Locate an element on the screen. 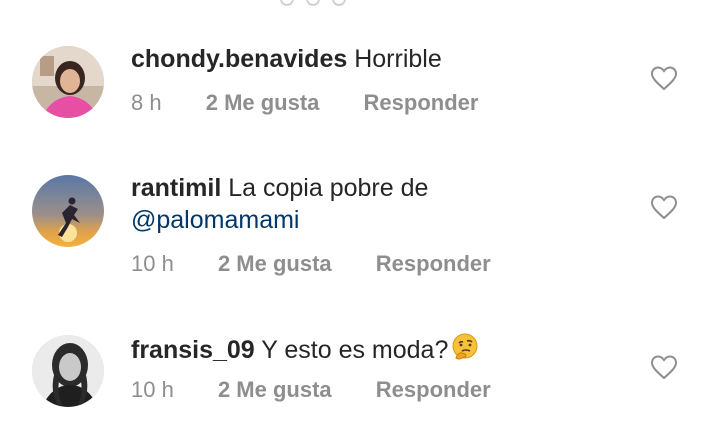 This screenshot has width=719, height=437. comment-text: fransis_09 Y esto es moda? is located at coordinates (391, 349).